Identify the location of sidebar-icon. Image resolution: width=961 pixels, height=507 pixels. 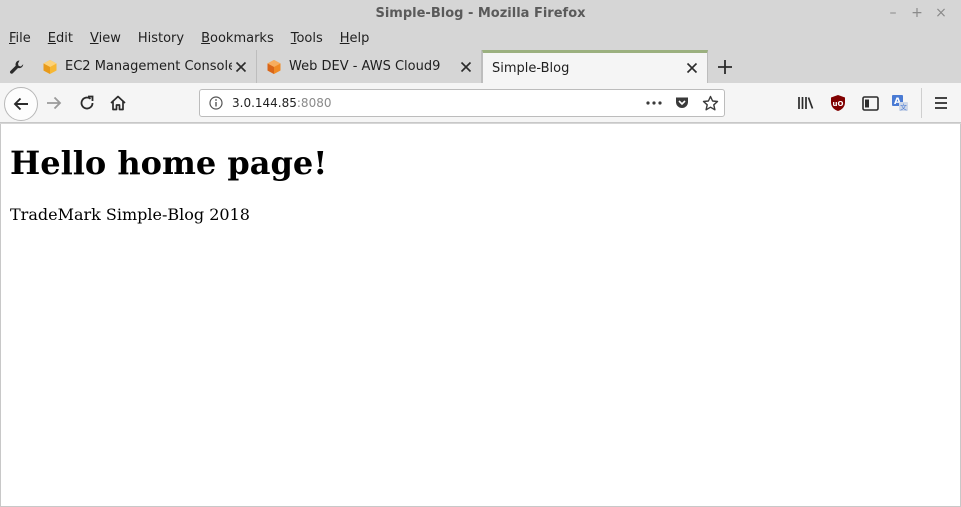
(870, 103).